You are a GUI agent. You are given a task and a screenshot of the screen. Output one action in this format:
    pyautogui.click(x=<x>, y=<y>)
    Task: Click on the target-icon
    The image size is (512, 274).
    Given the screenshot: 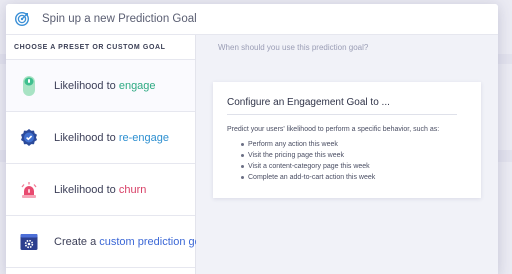 What is the action you would take?
    pyautogui.click(x=22, y=19)
    